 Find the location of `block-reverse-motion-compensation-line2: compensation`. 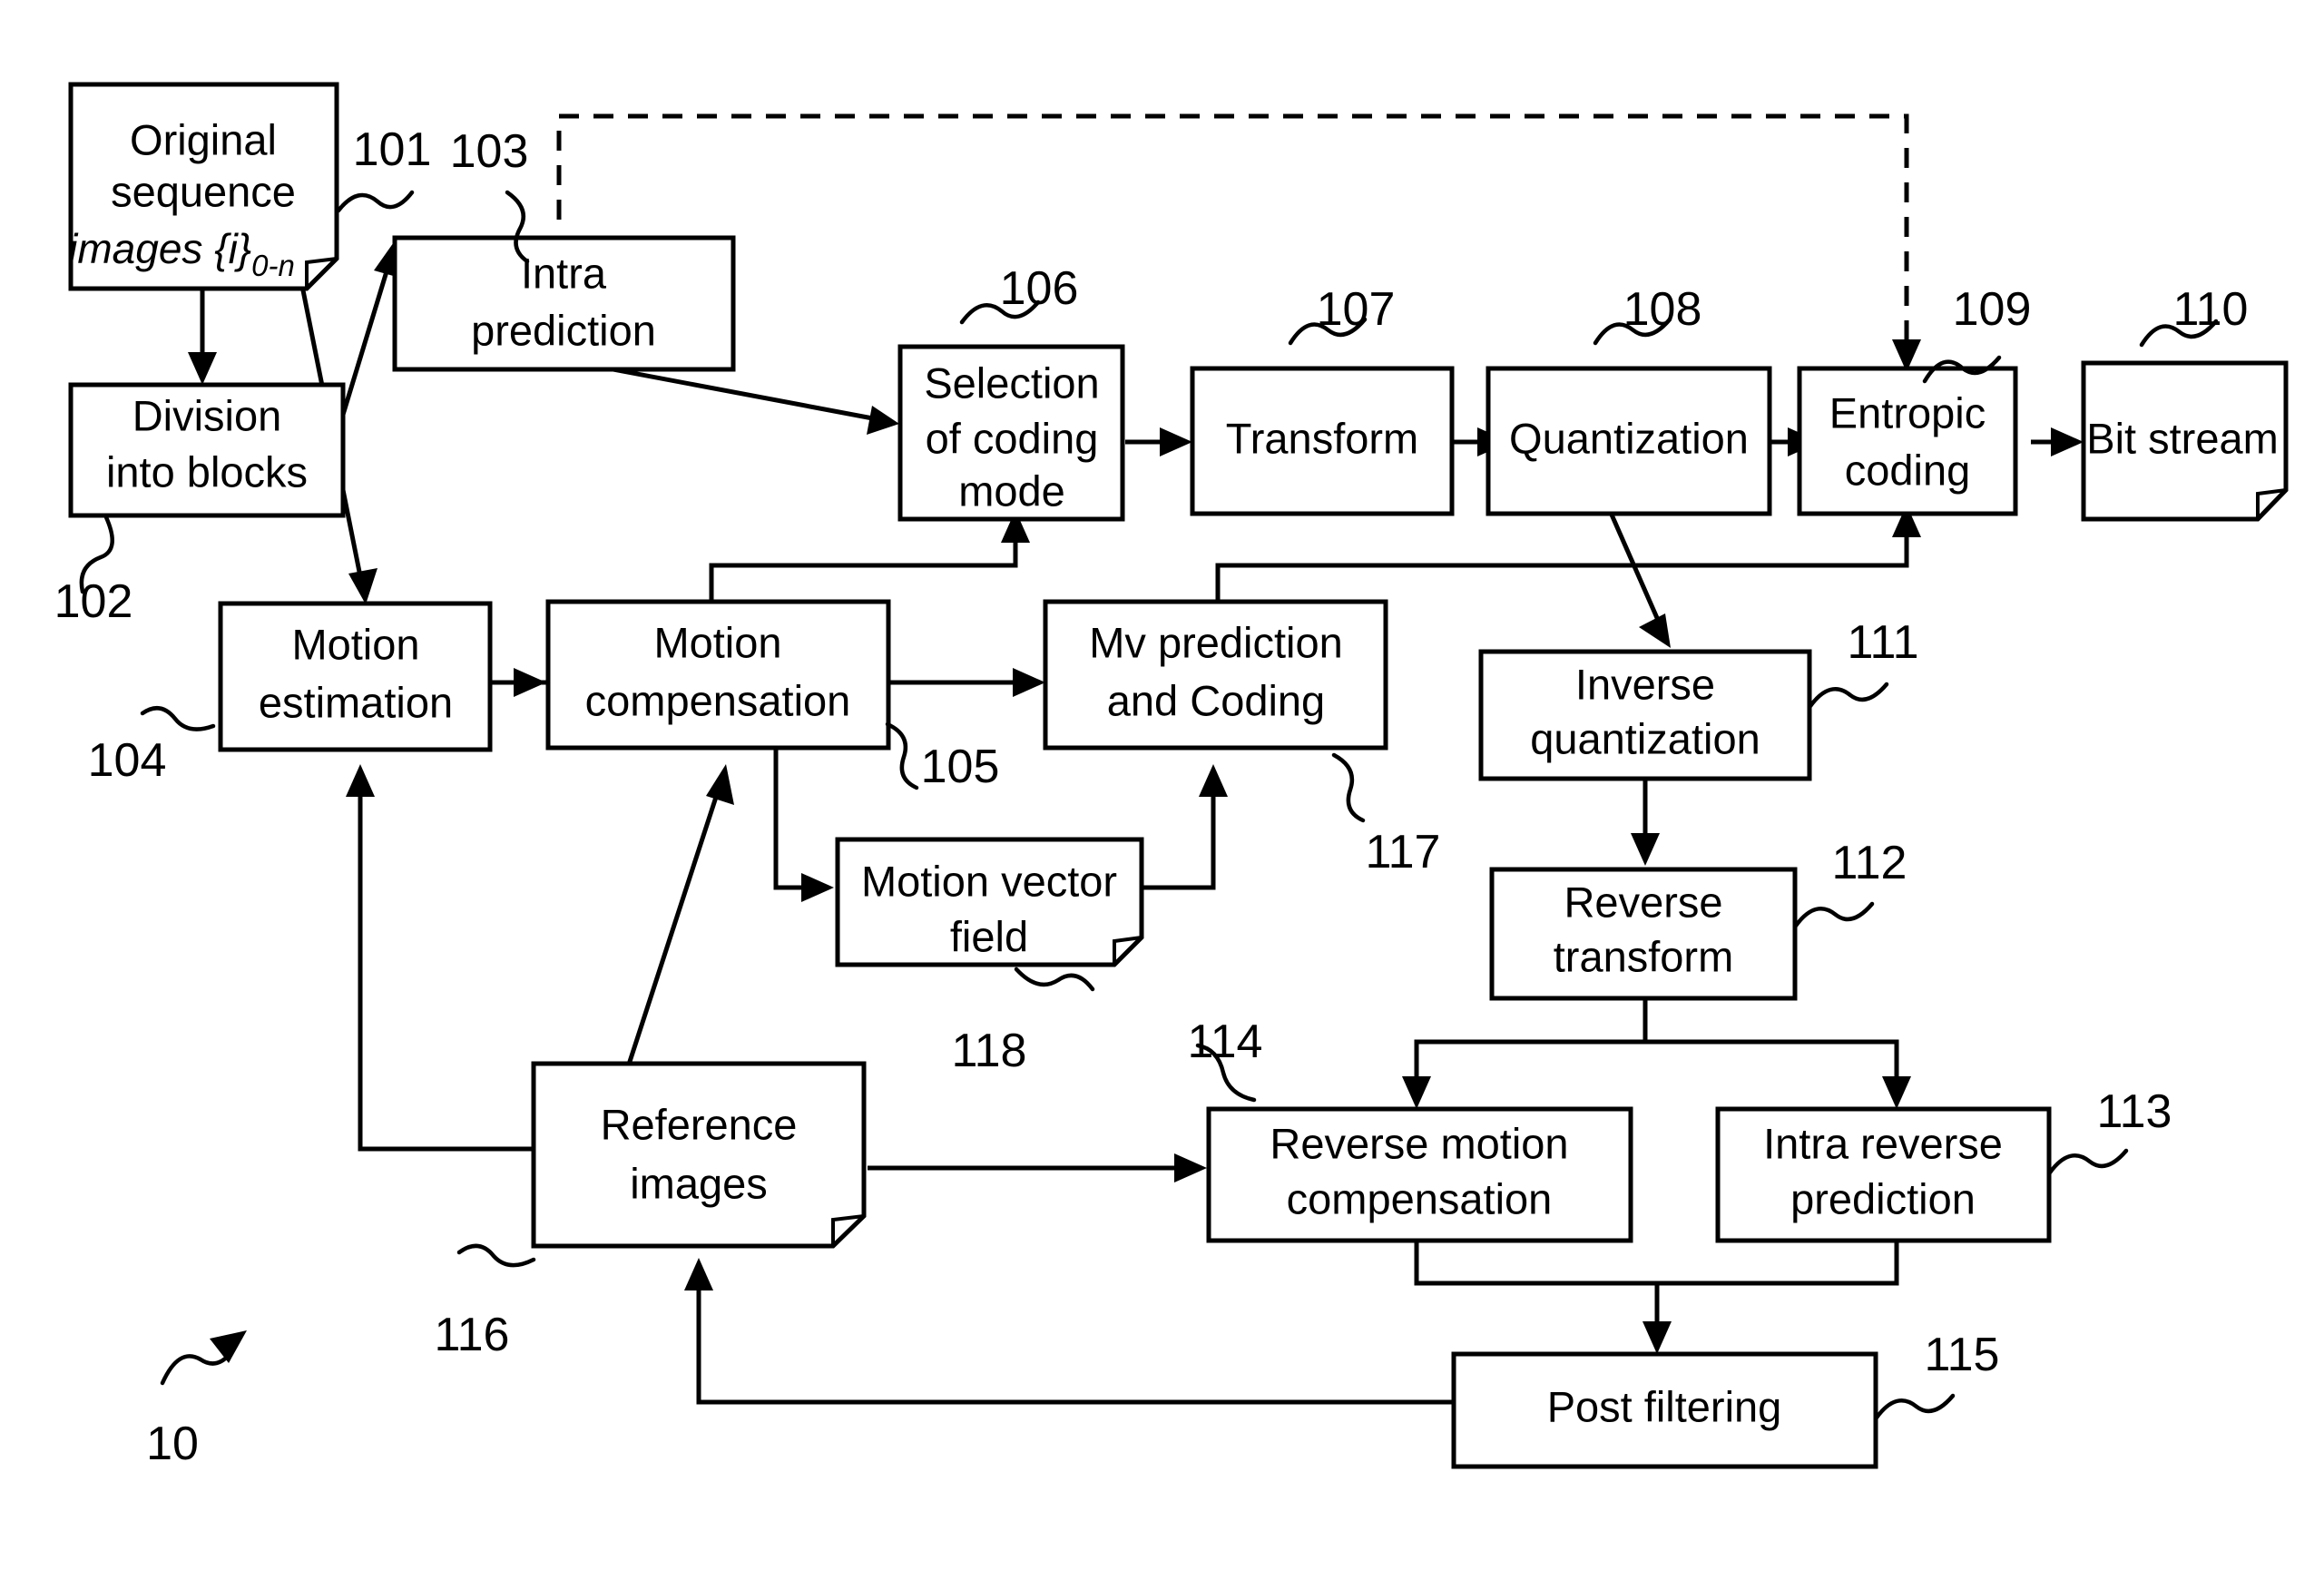

block-reverse-motion-compensation-line2: compensation is located at coordinates (1420, 1198).